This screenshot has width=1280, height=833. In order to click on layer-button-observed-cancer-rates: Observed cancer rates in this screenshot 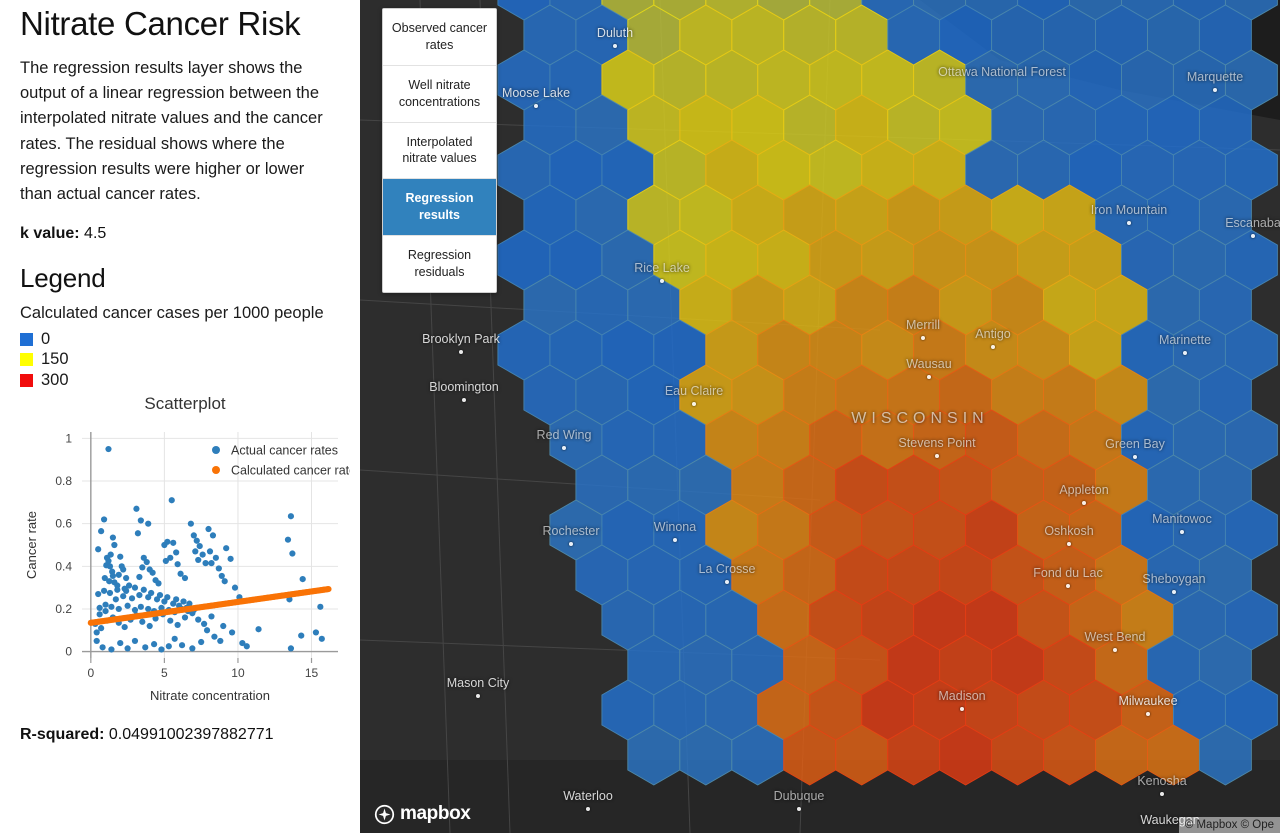, I will do `click(439, 37)`.